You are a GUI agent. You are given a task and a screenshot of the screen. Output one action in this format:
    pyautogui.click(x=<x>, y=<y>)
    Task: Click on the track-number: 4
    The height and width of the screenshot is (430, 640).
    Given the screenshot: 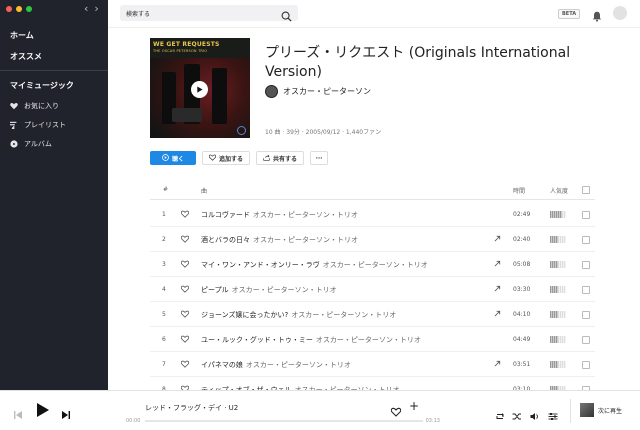 What is the action you would take?
    pyautogui.click(x=164, y=289)
    